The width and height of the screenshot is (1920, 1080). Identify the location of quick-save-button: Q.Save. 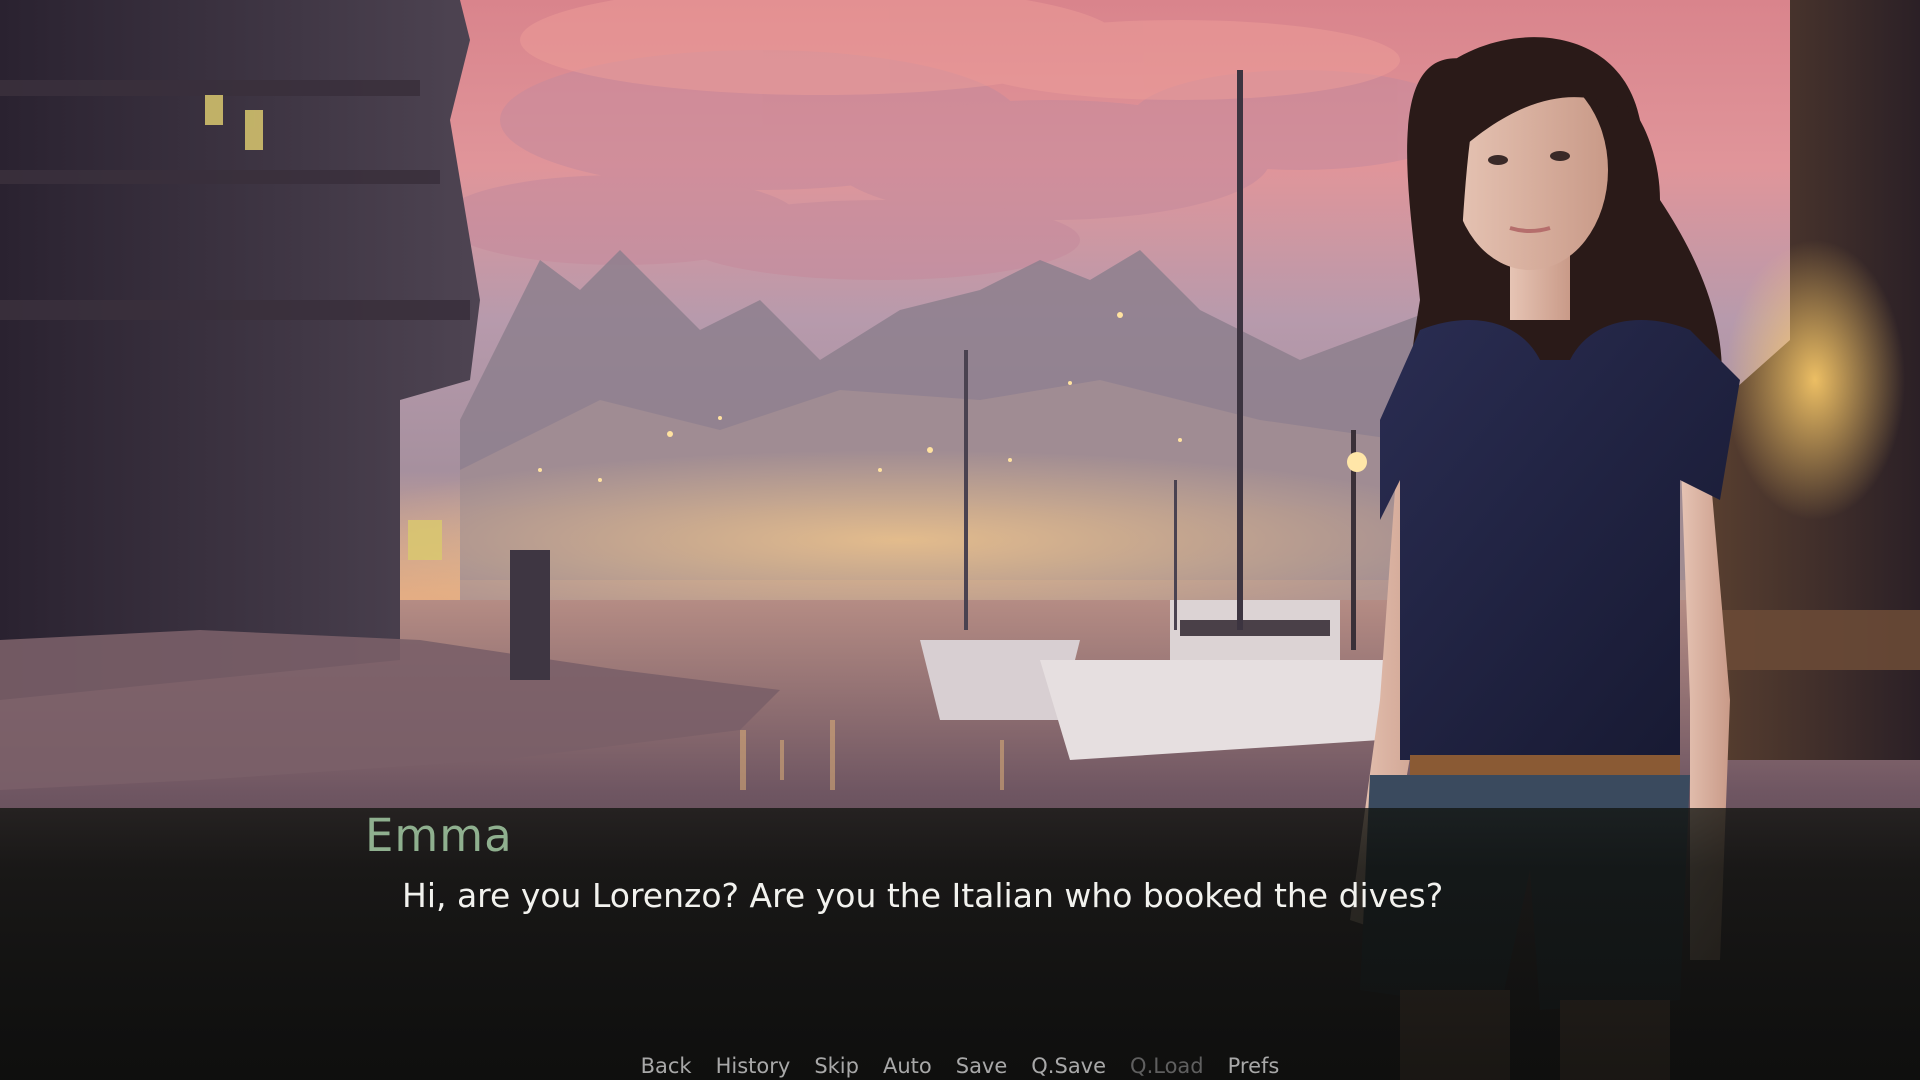
(1068, 1066).